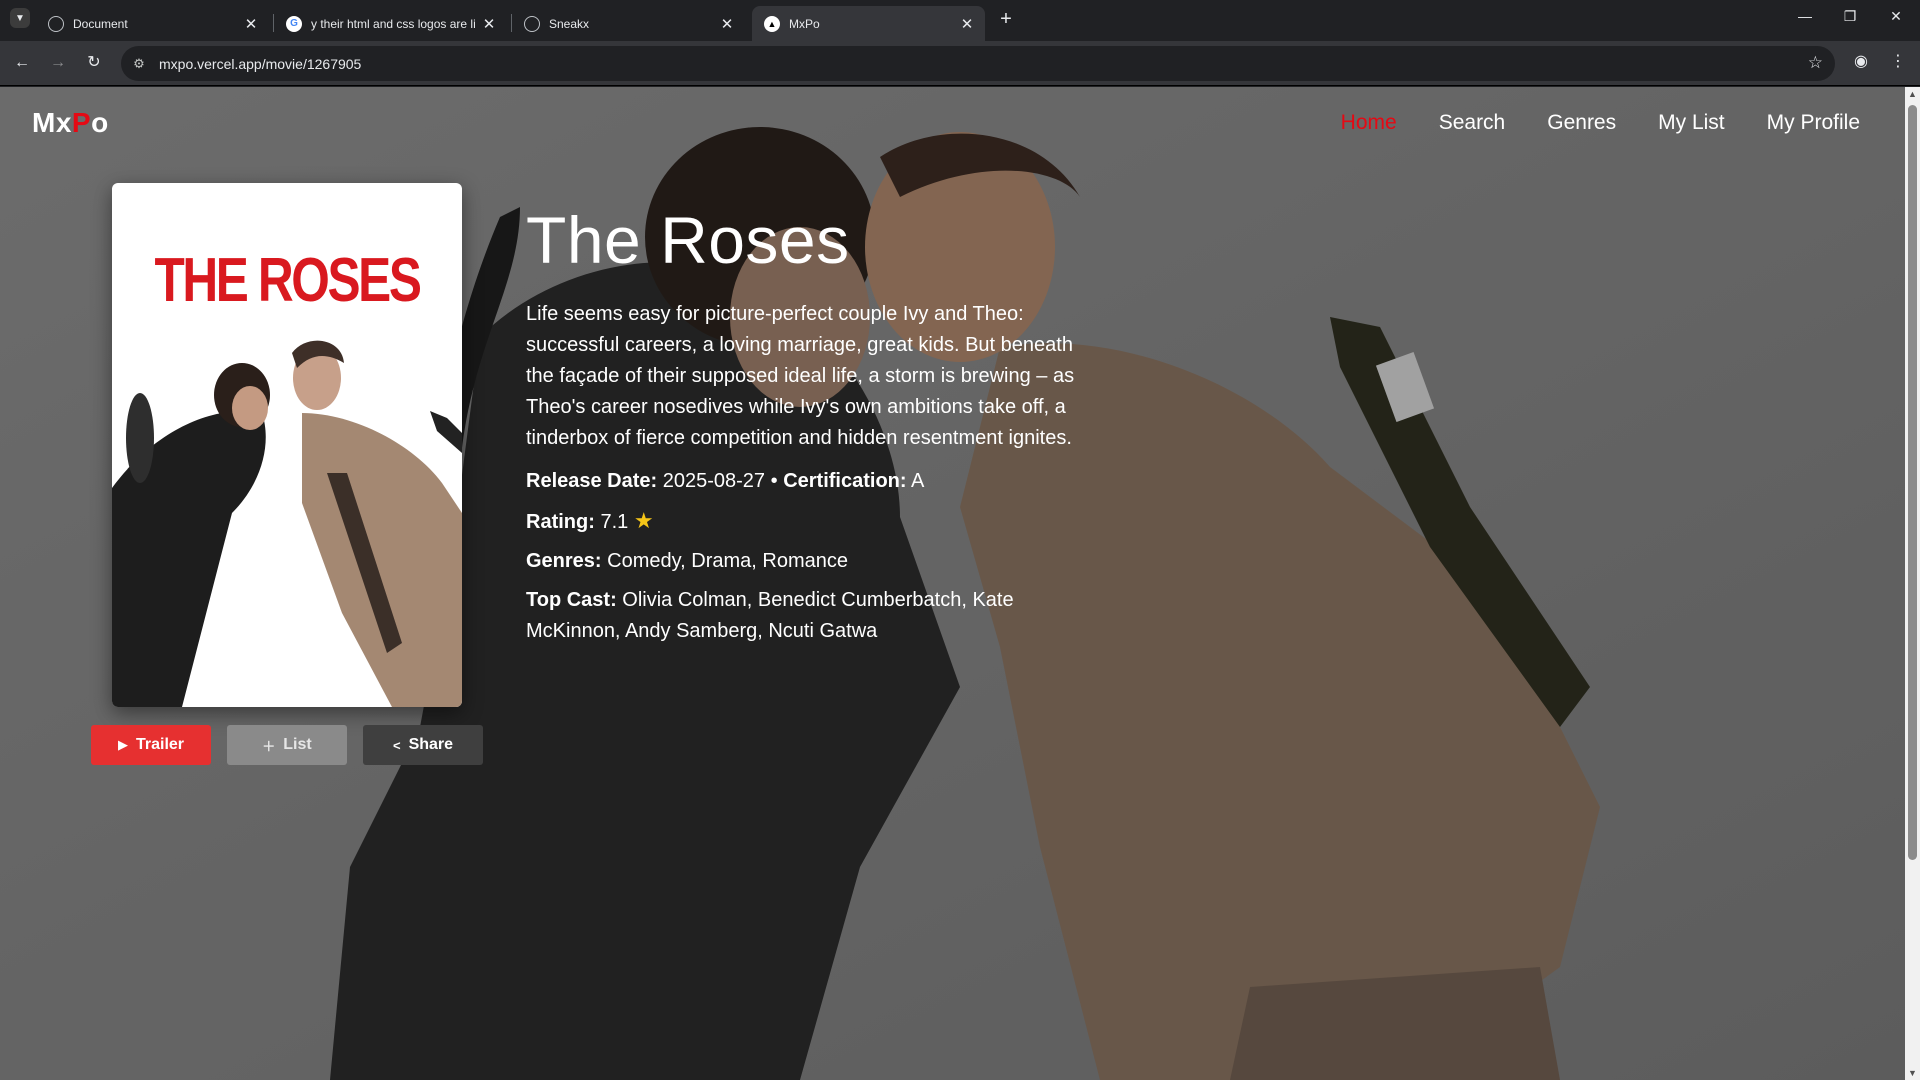  What do you see at coordinates (804, 23) in the screenshot?
I see `tab-title: MxPo` at bounding box center [804, 23].